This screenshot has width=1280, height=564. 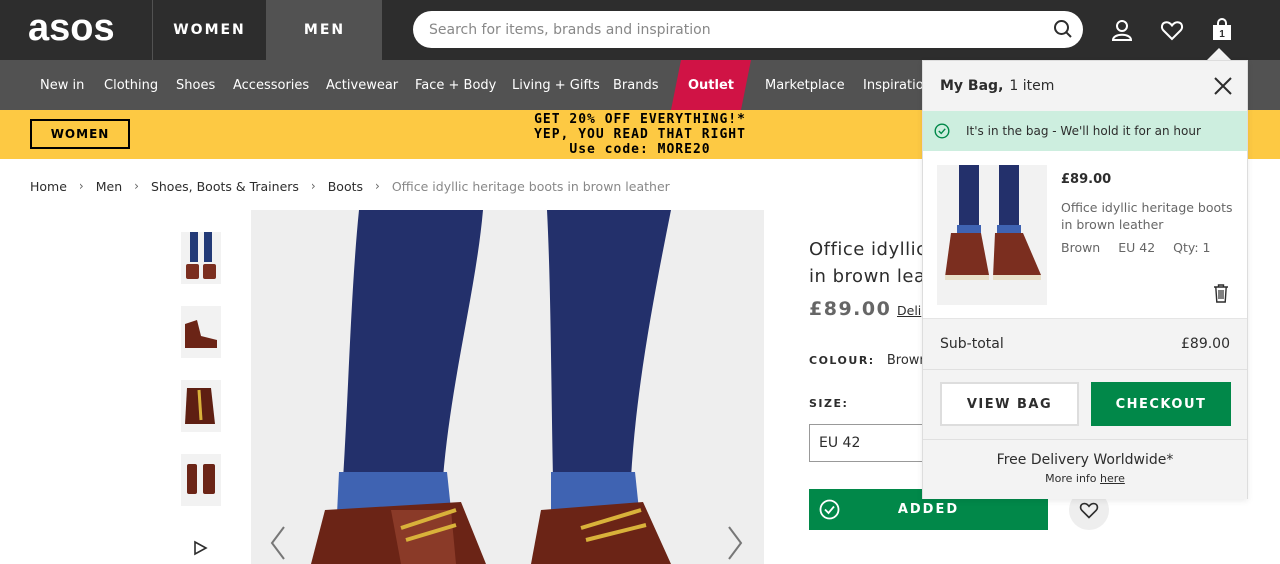 I want to click on breadcrumb-boots: Boots, so click(x=345, y=186).